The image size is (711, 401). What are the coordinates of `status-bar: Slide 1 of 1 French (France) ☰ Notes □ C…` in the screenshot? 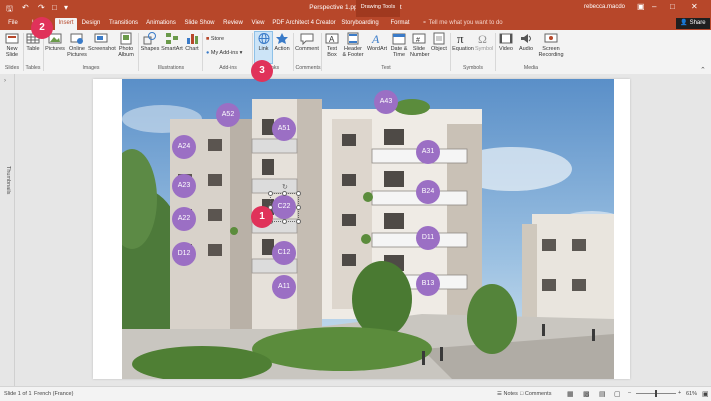 It's located at (355, 393).